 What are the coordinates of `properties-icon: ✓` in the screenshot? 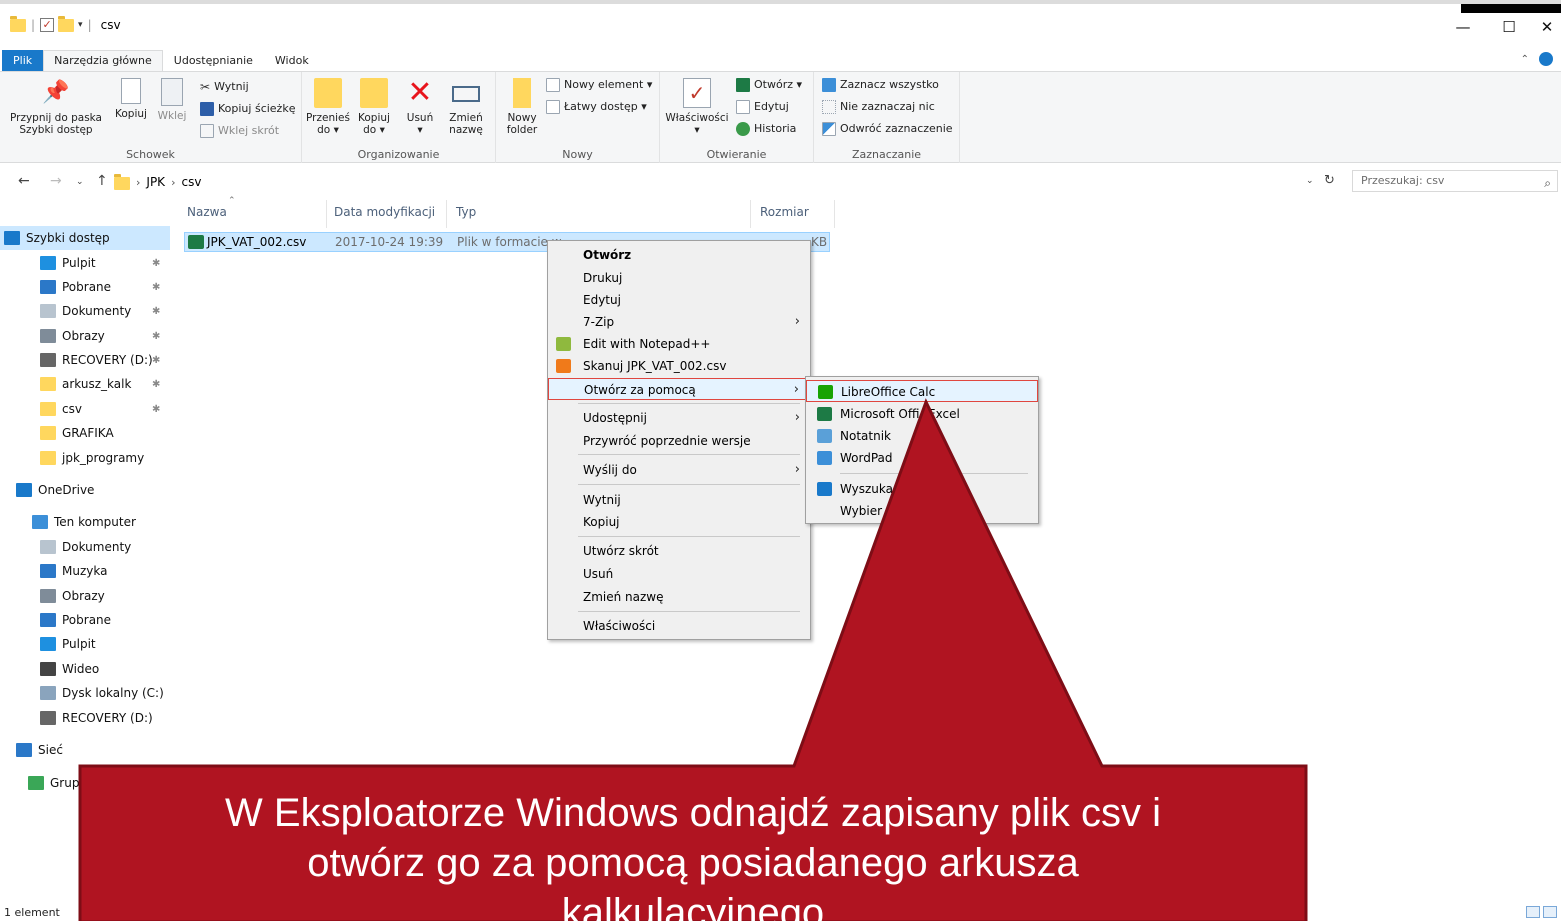 It's located at (697, 93).